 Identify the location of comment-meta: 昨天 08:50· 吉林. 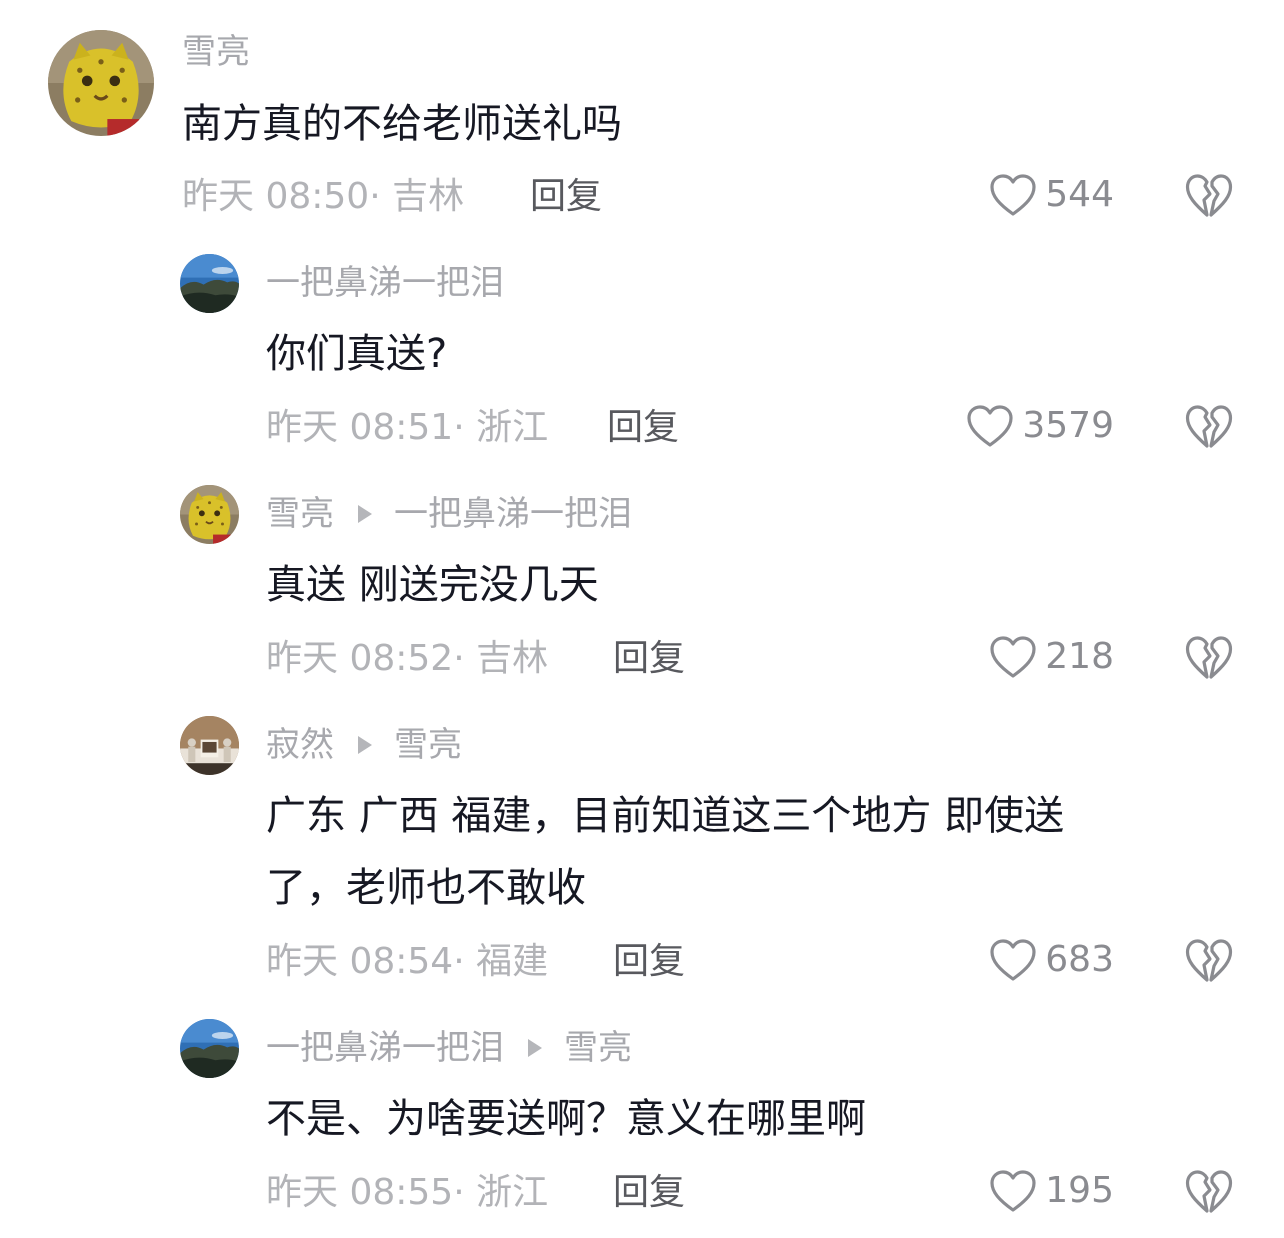
(323, 197).